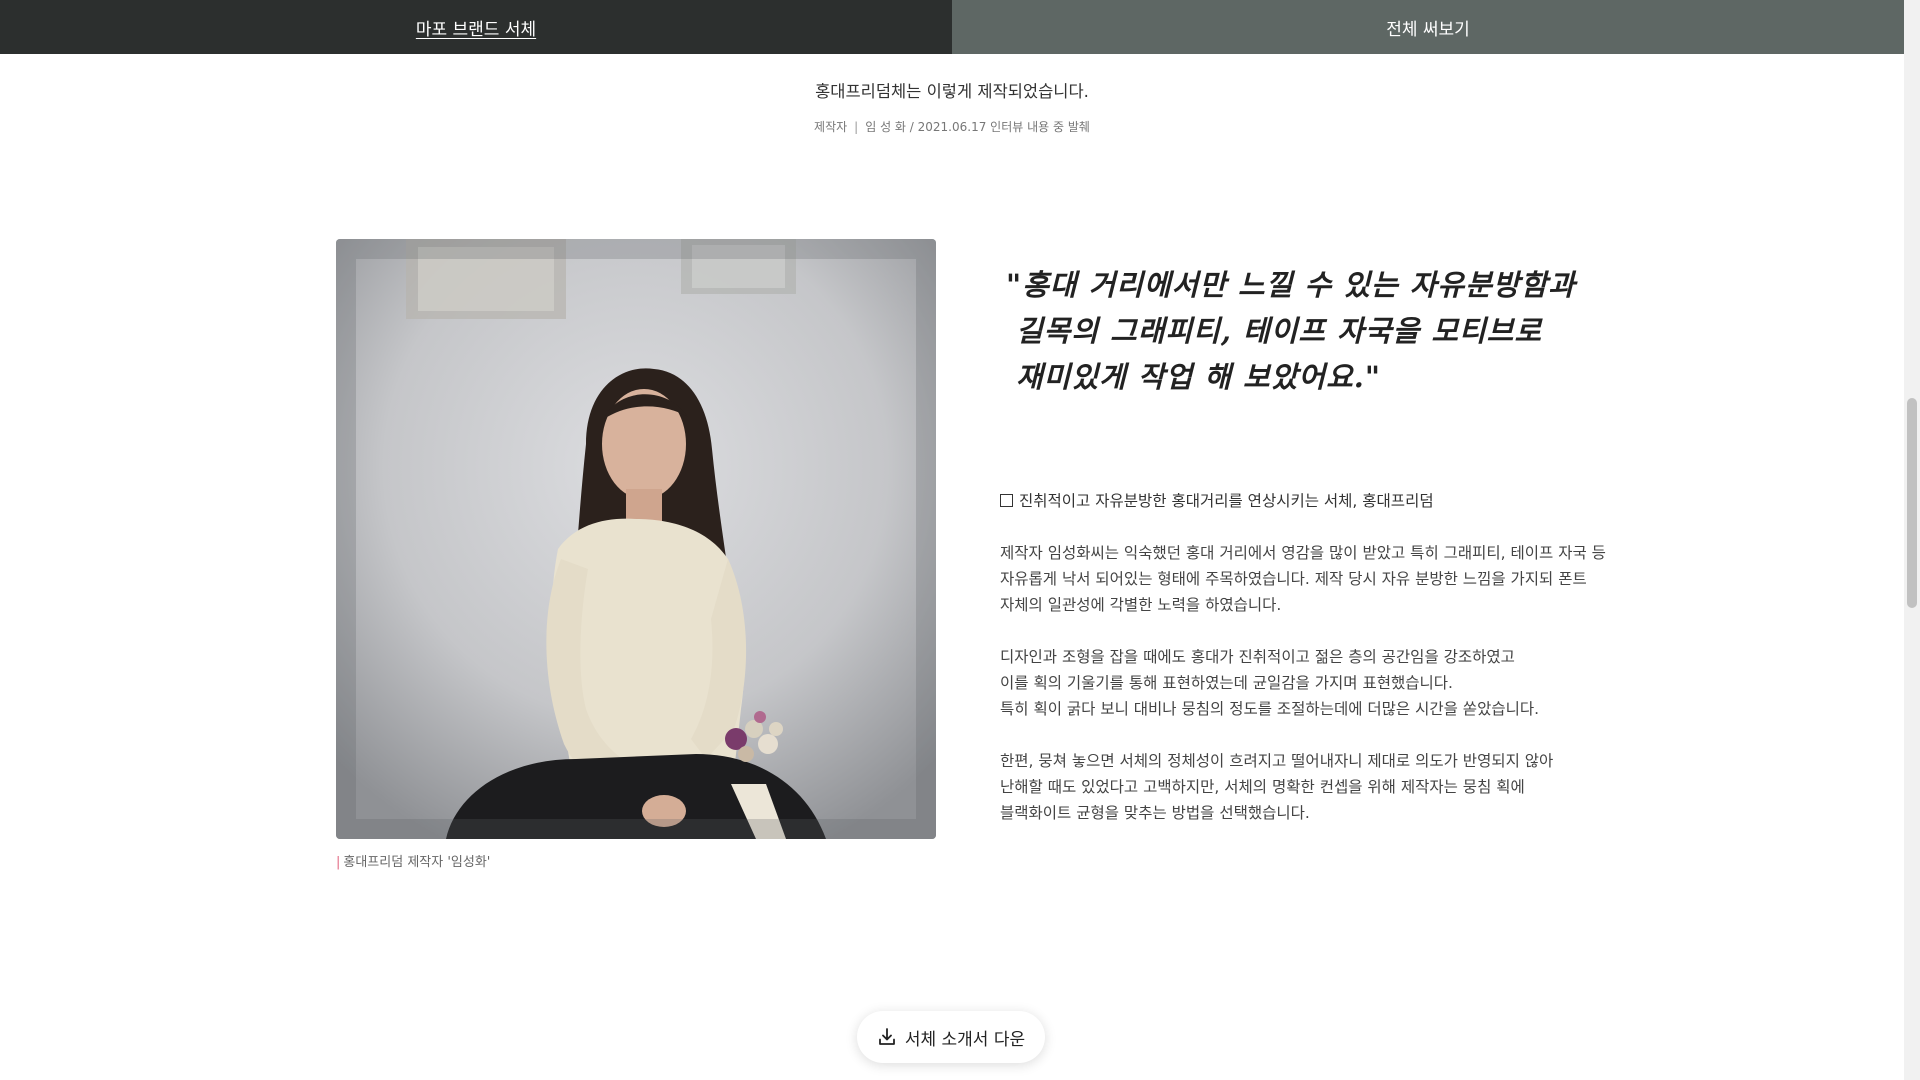 This screenshot has height=1080, width=1920. Describe the element at coordinates (476, 29) in the screenshot. I see `tab-label: 마포 브랜드 서체` at that location.